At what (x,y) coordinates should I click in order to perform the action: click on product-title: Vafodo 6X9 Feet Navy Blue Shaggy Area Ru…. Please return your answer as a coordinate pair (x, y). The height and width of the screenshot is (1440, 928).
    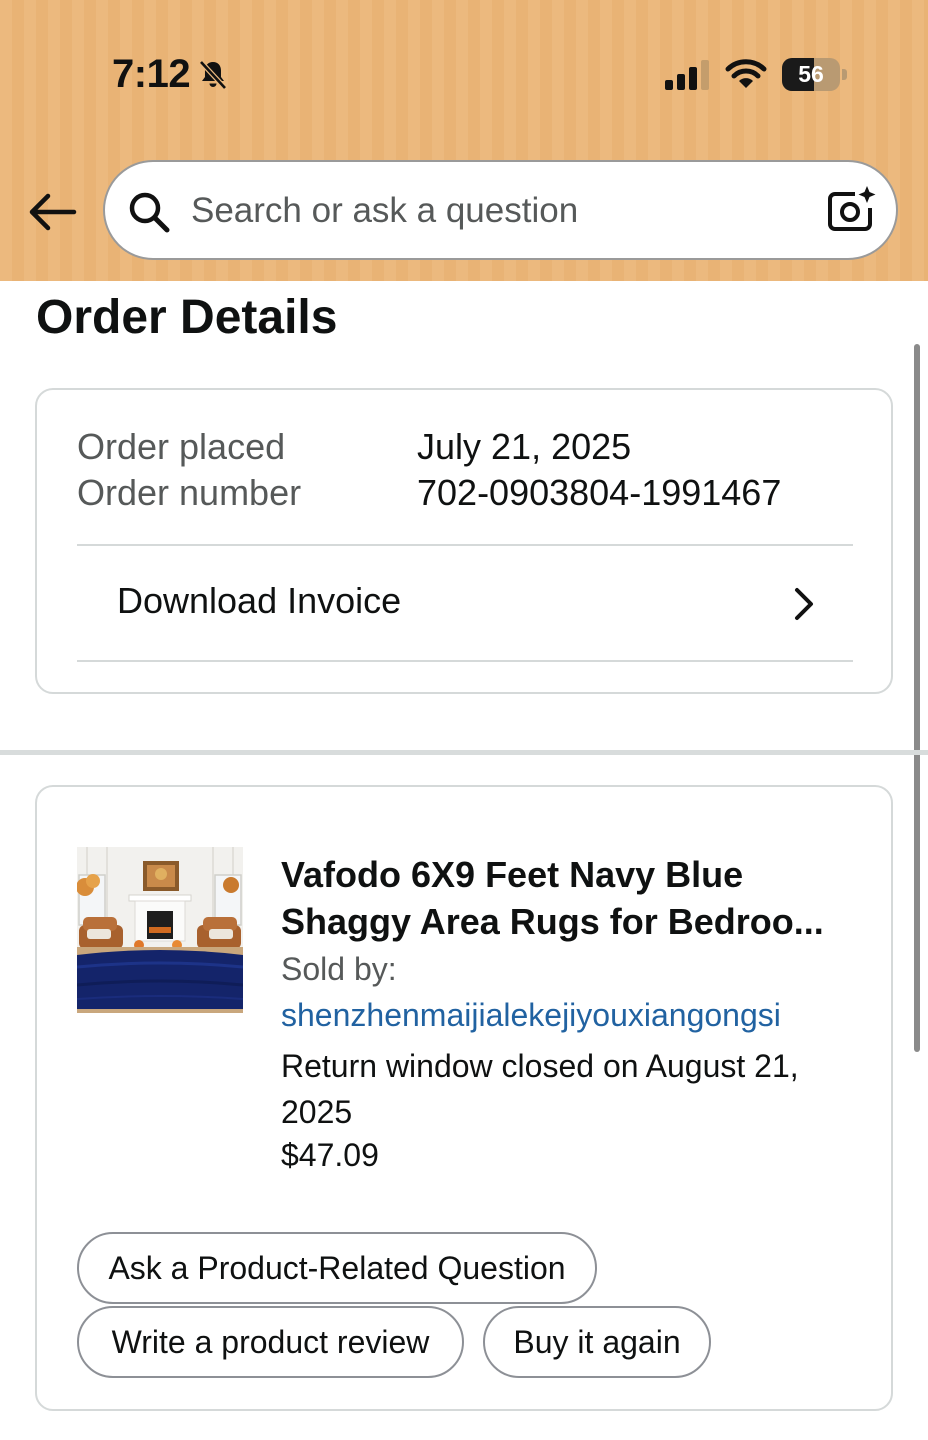
    Looking at the image, I should click on (571, 898).